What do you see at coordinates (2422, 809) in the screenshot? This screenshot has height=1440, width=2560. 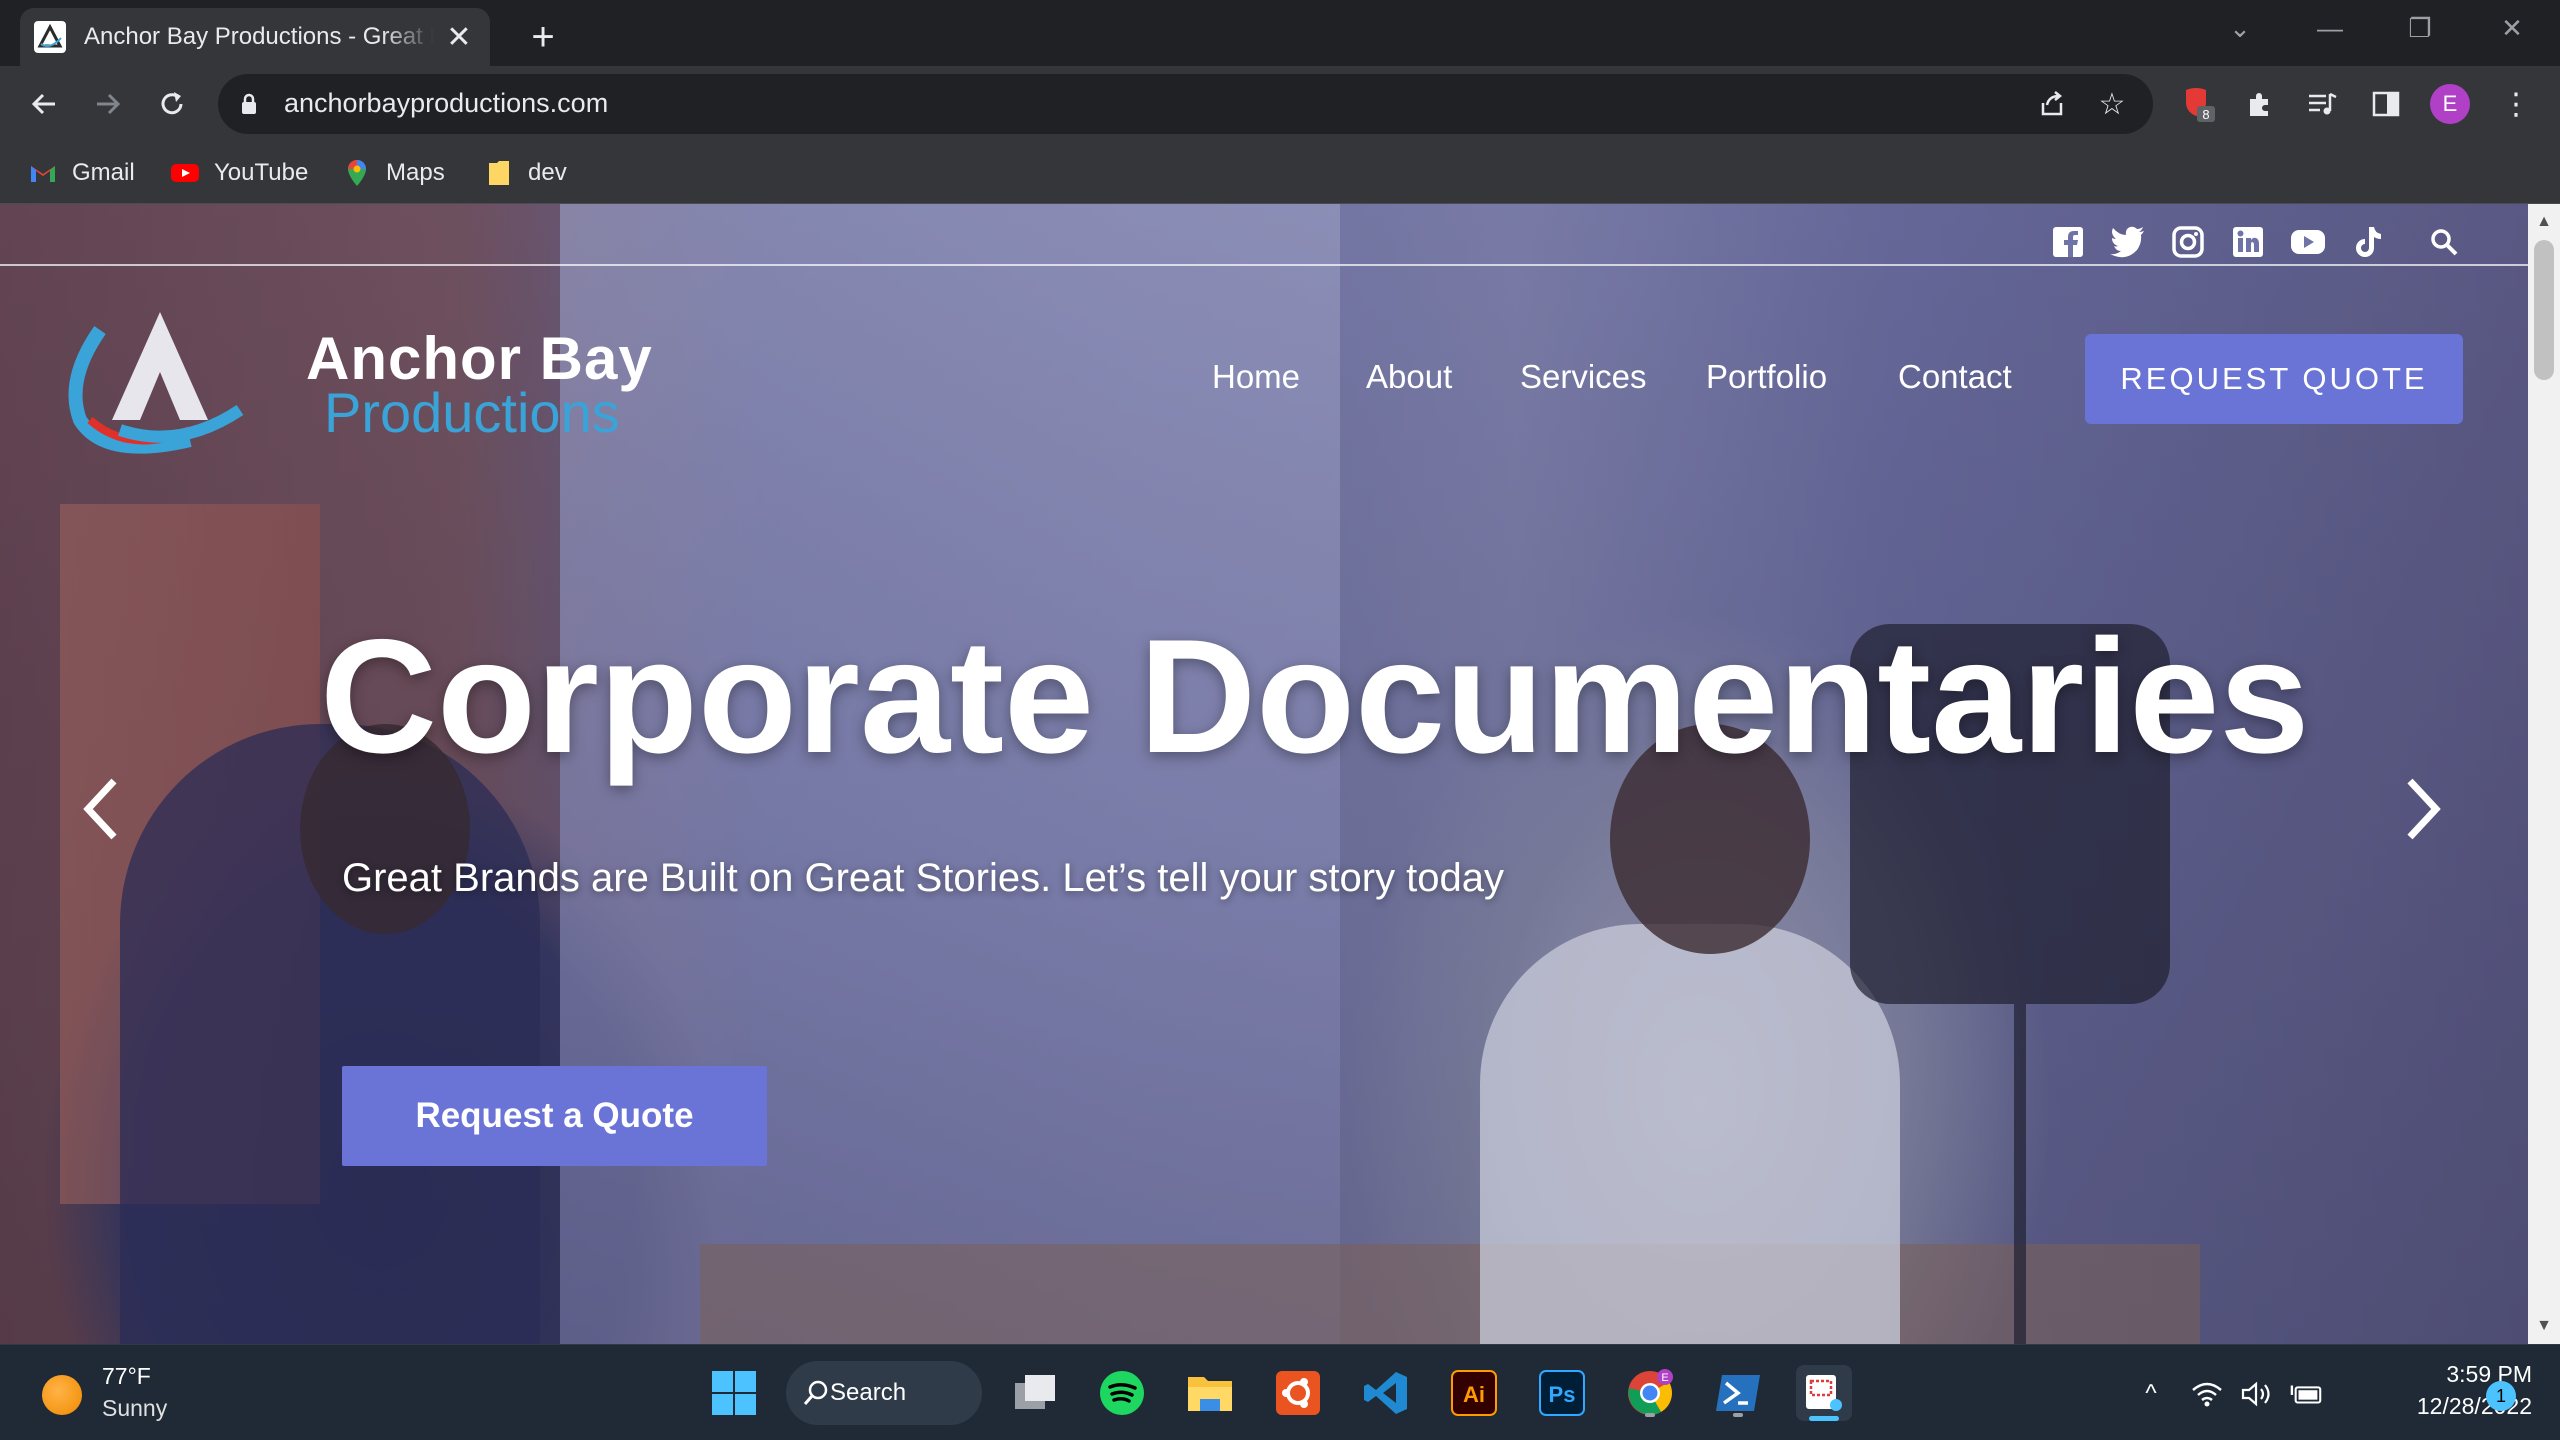 I see `slider-next-arrow` at bounding box center [2422, 809].